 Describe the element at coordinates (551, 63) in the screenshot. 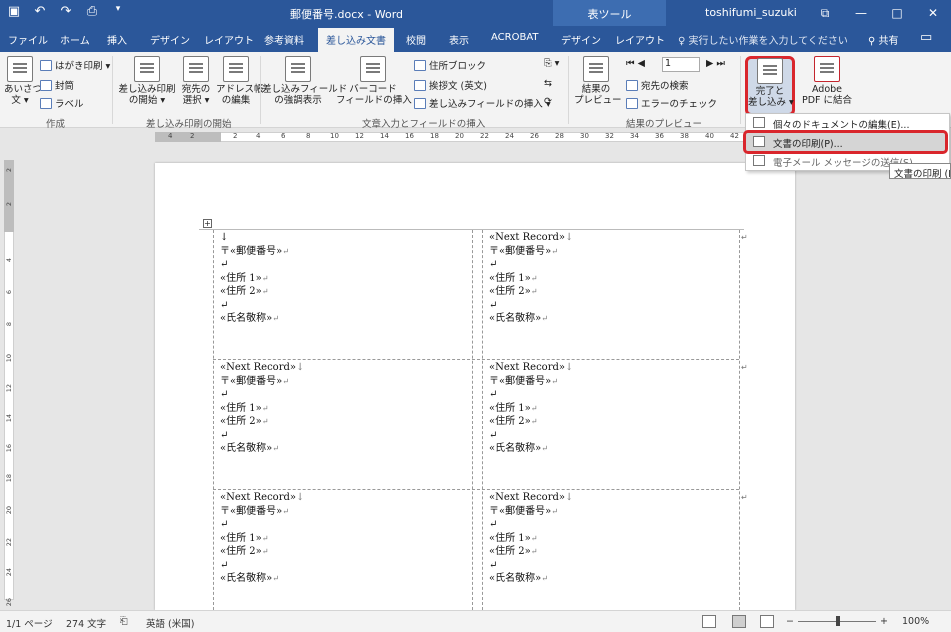

I see `rules-icon: ⎘ ▾` at that location.